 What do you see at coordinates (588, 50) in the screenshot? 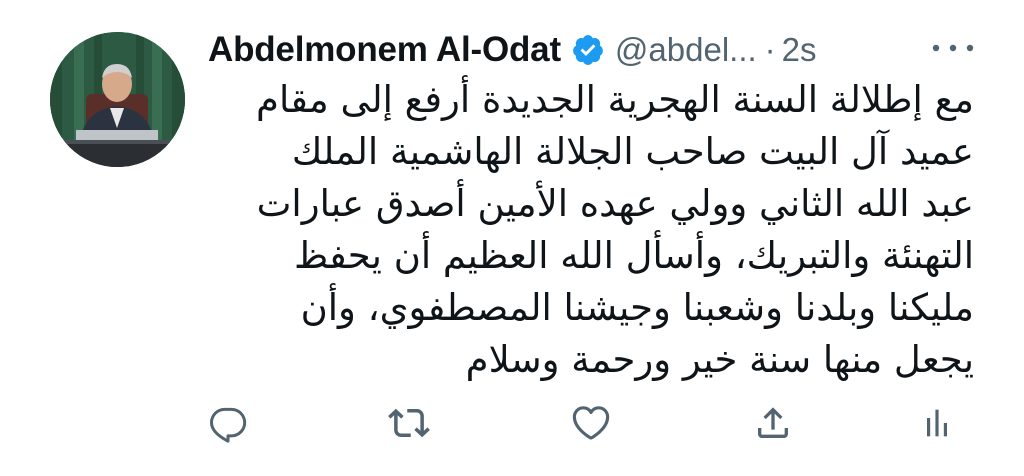
I see `verified-badge-icon` at bounding box center [588, 50].